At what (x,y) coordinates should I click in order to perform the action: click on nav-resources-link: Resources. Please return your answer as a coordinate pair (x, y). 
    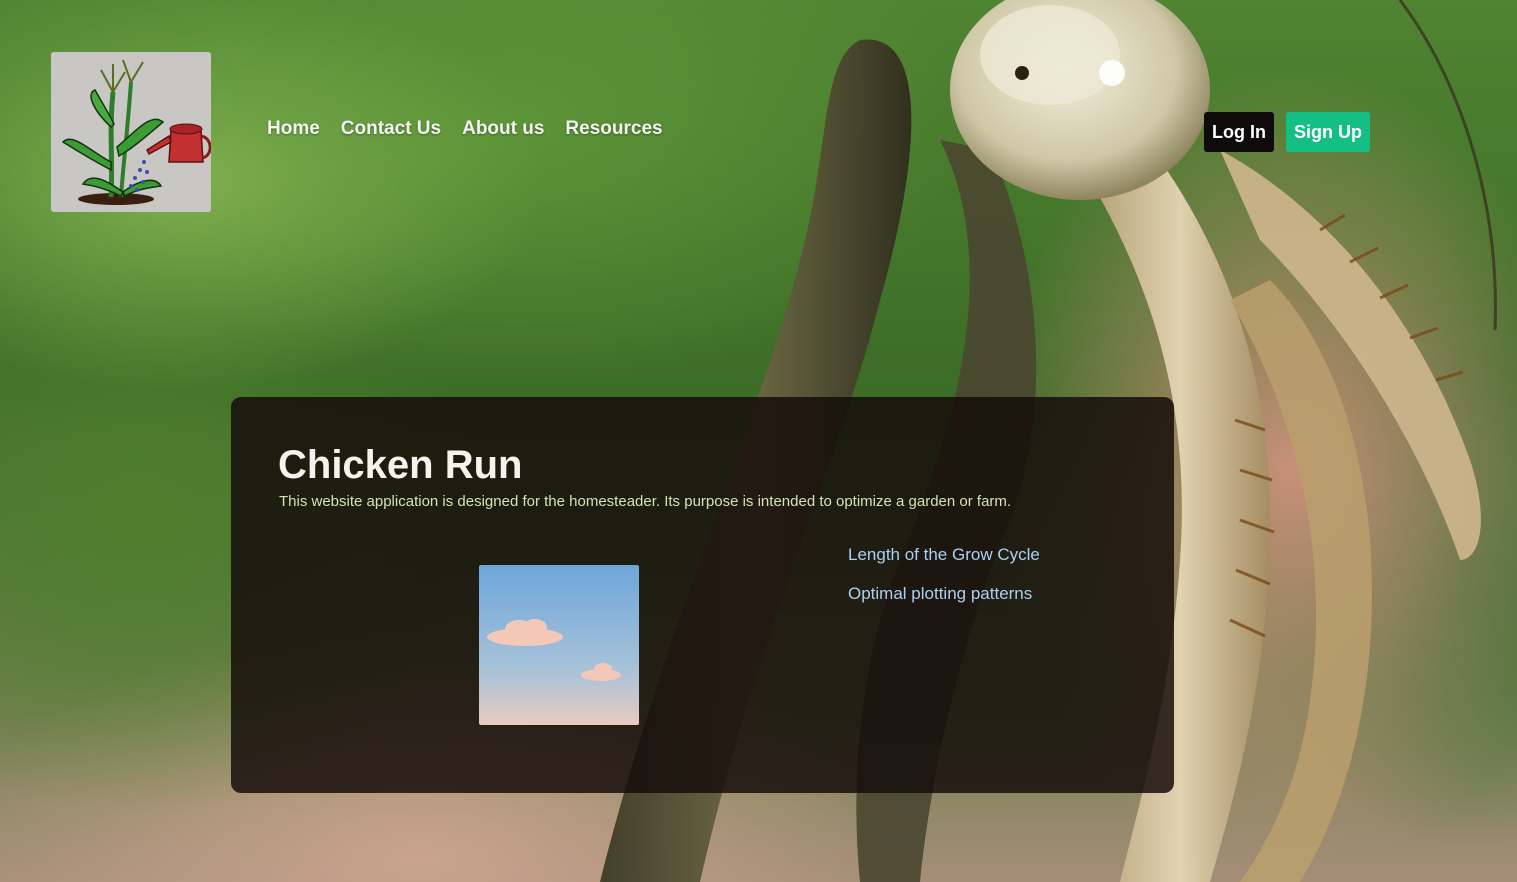
    Looking at the image, I should click on (613, 129).